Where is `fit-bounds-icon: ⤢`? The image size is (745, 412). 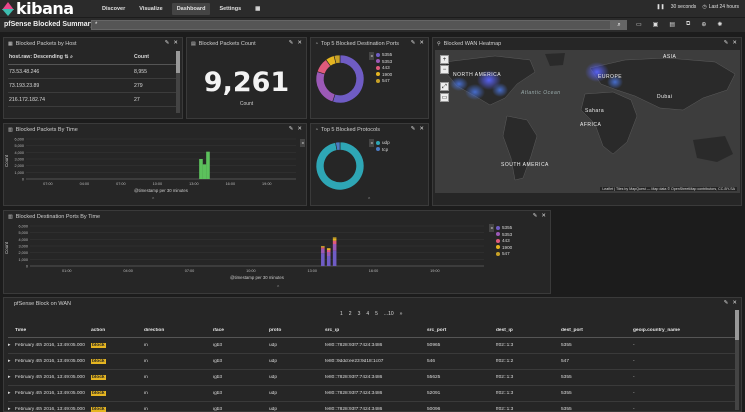
fit-bounds-icon: ⤢ is located at coordinates (444, 86).